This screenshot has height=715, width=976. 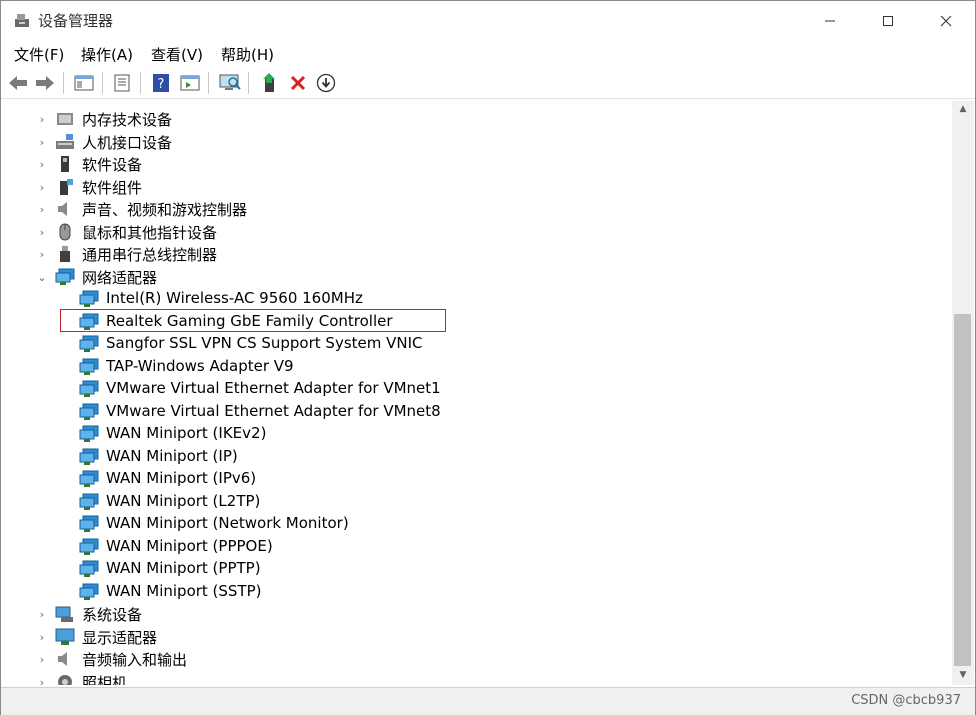 I want to click on tree-category-audio-io: › 音频输入和输出, so click(x=475, y=659).